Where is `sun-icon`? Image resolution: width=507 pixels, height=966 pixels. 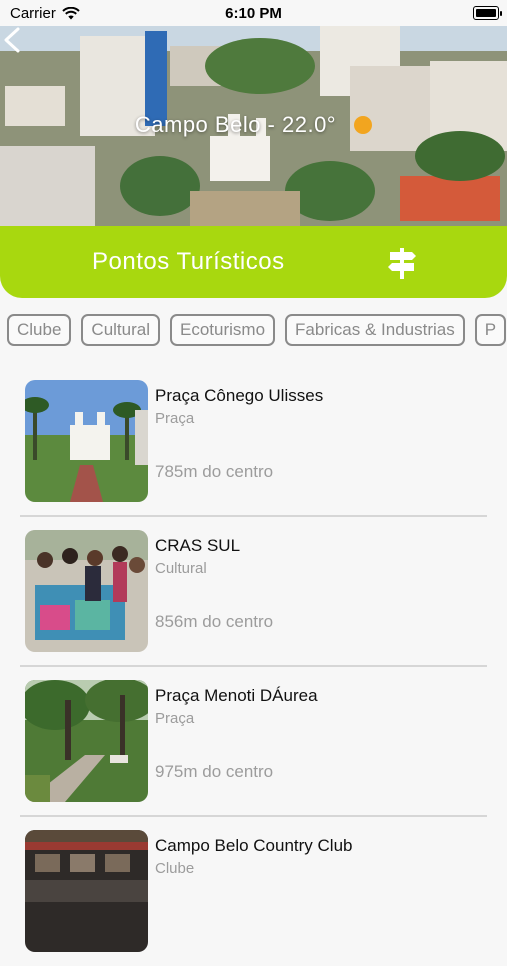 sun-icon is located at coordinates (363, 125).